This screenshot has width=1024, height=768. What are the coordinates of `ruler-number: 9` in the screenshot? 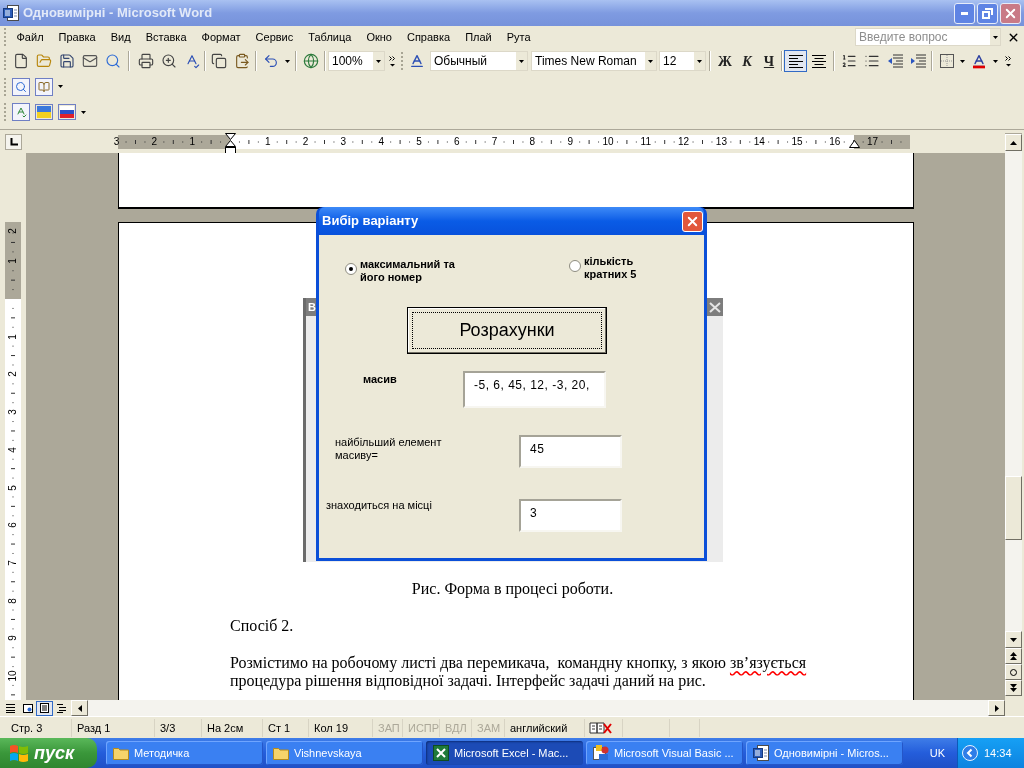 It's located at (13, 638).